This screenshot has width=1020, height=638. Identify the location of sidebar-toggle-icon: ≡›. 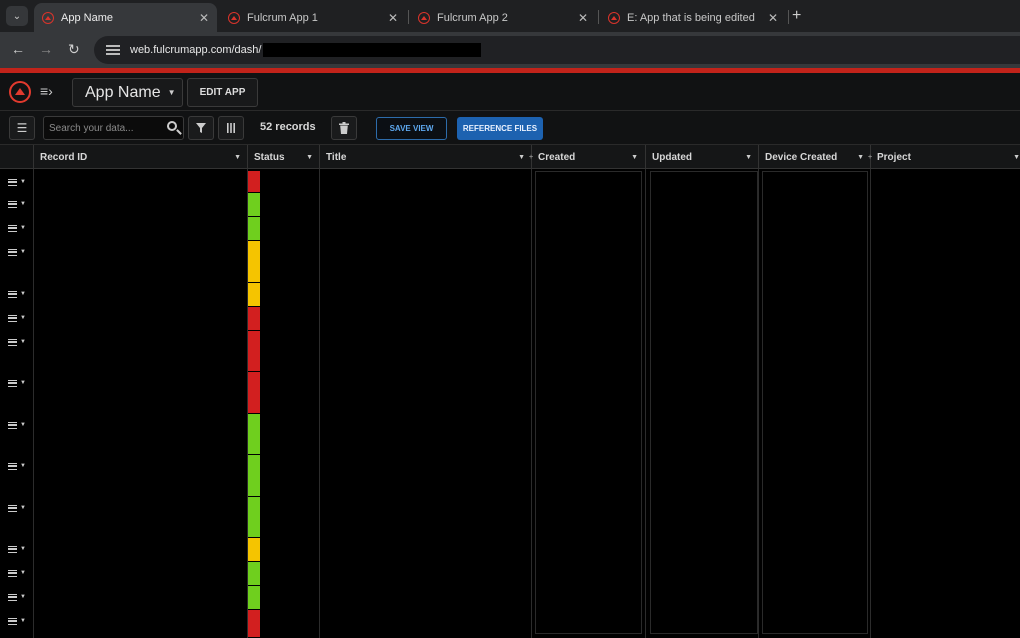
(46, 91).